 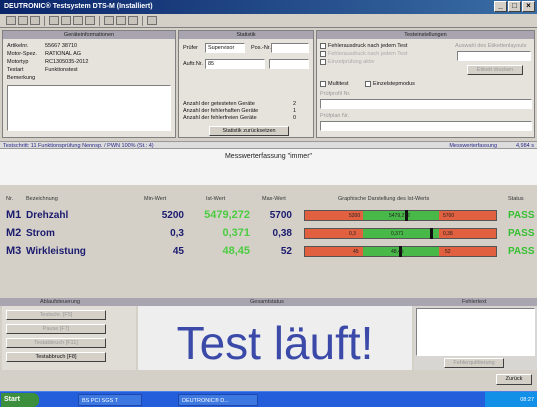 I want to click on geraete-row: Bemerkung, so click(x=21, y=78).